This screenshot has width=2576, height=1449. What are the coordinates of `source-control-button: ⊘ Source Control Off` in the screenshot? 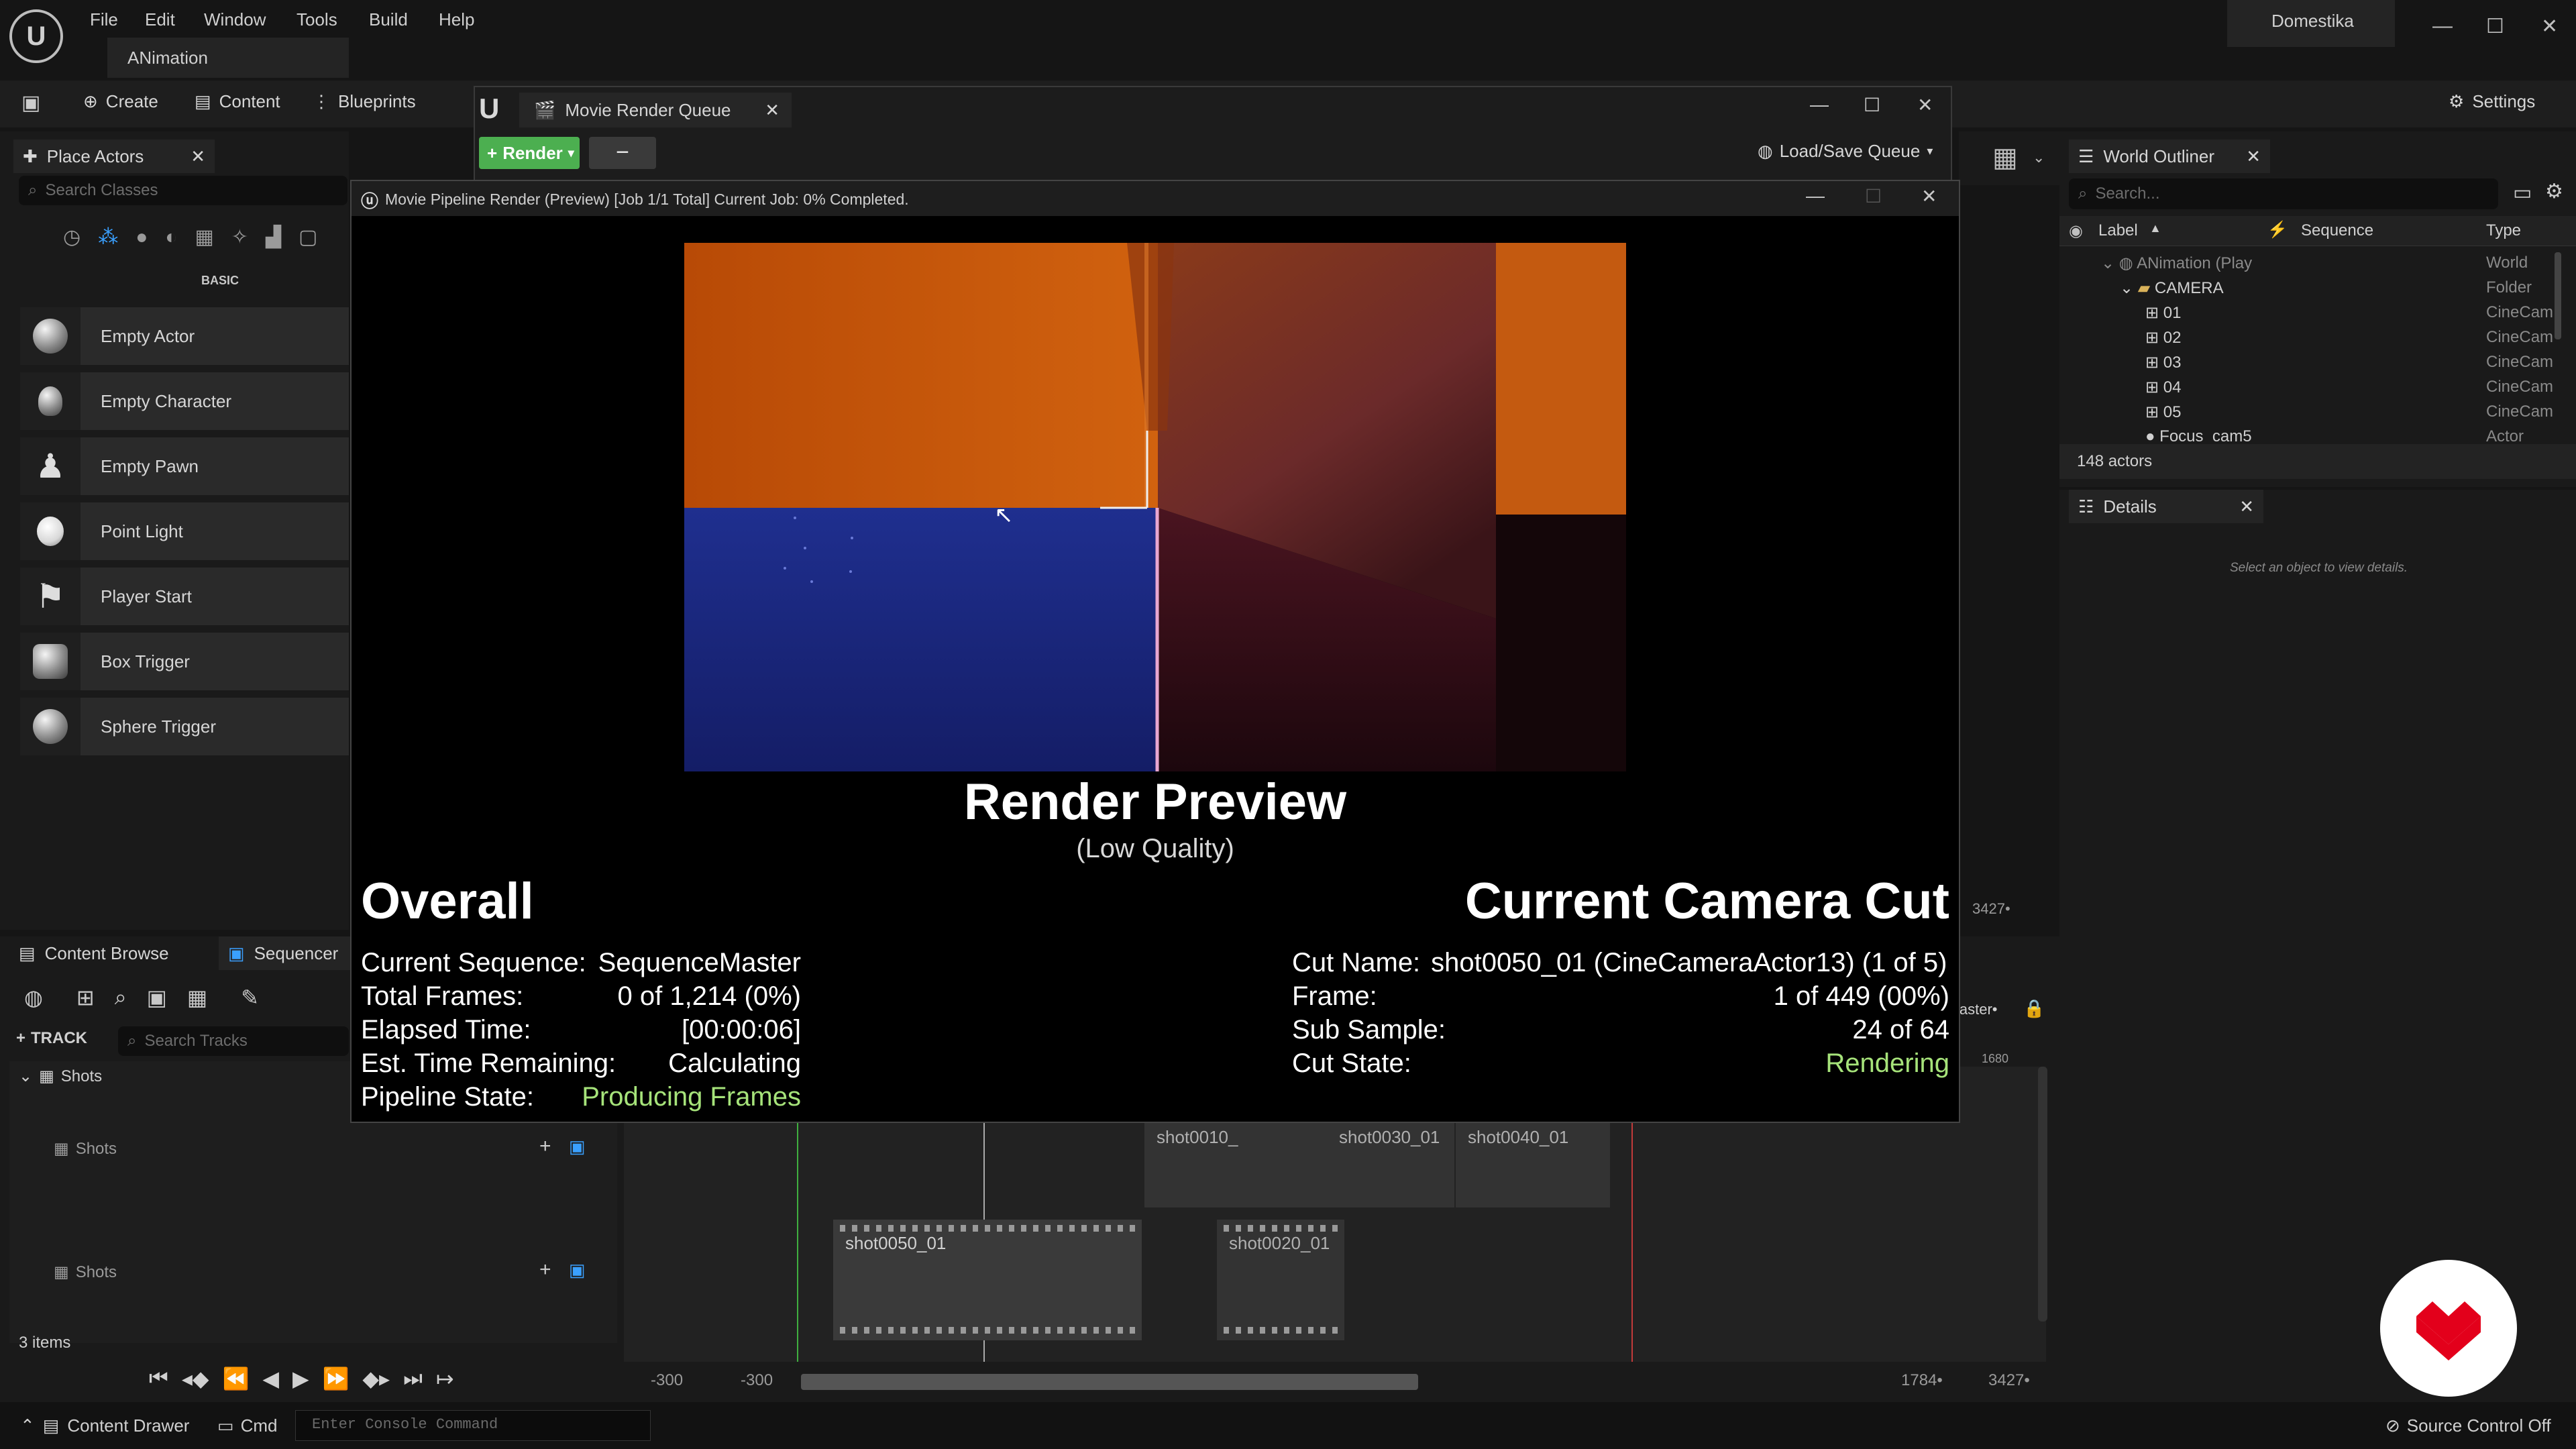 It's located at (2468, 1425).